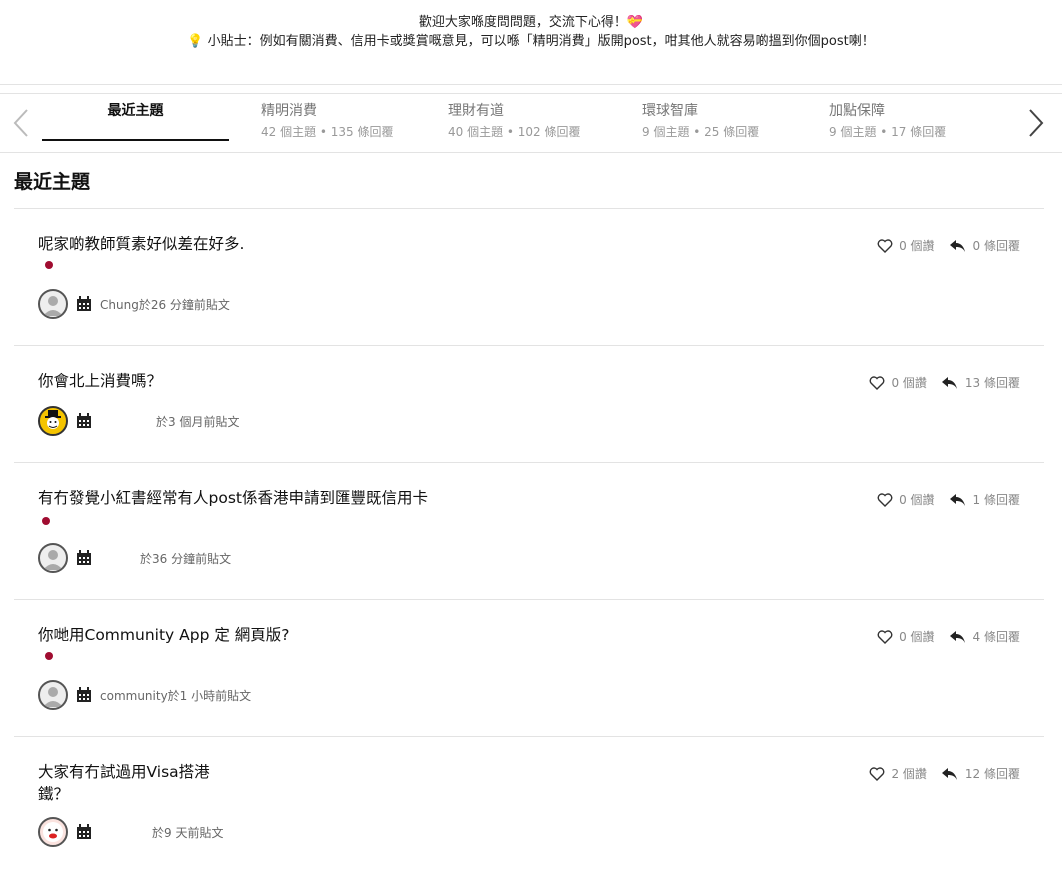  Describe the element at coordinates (992, 774) in the screenshot. I see `replies-label: 12 條回覆` at that location.